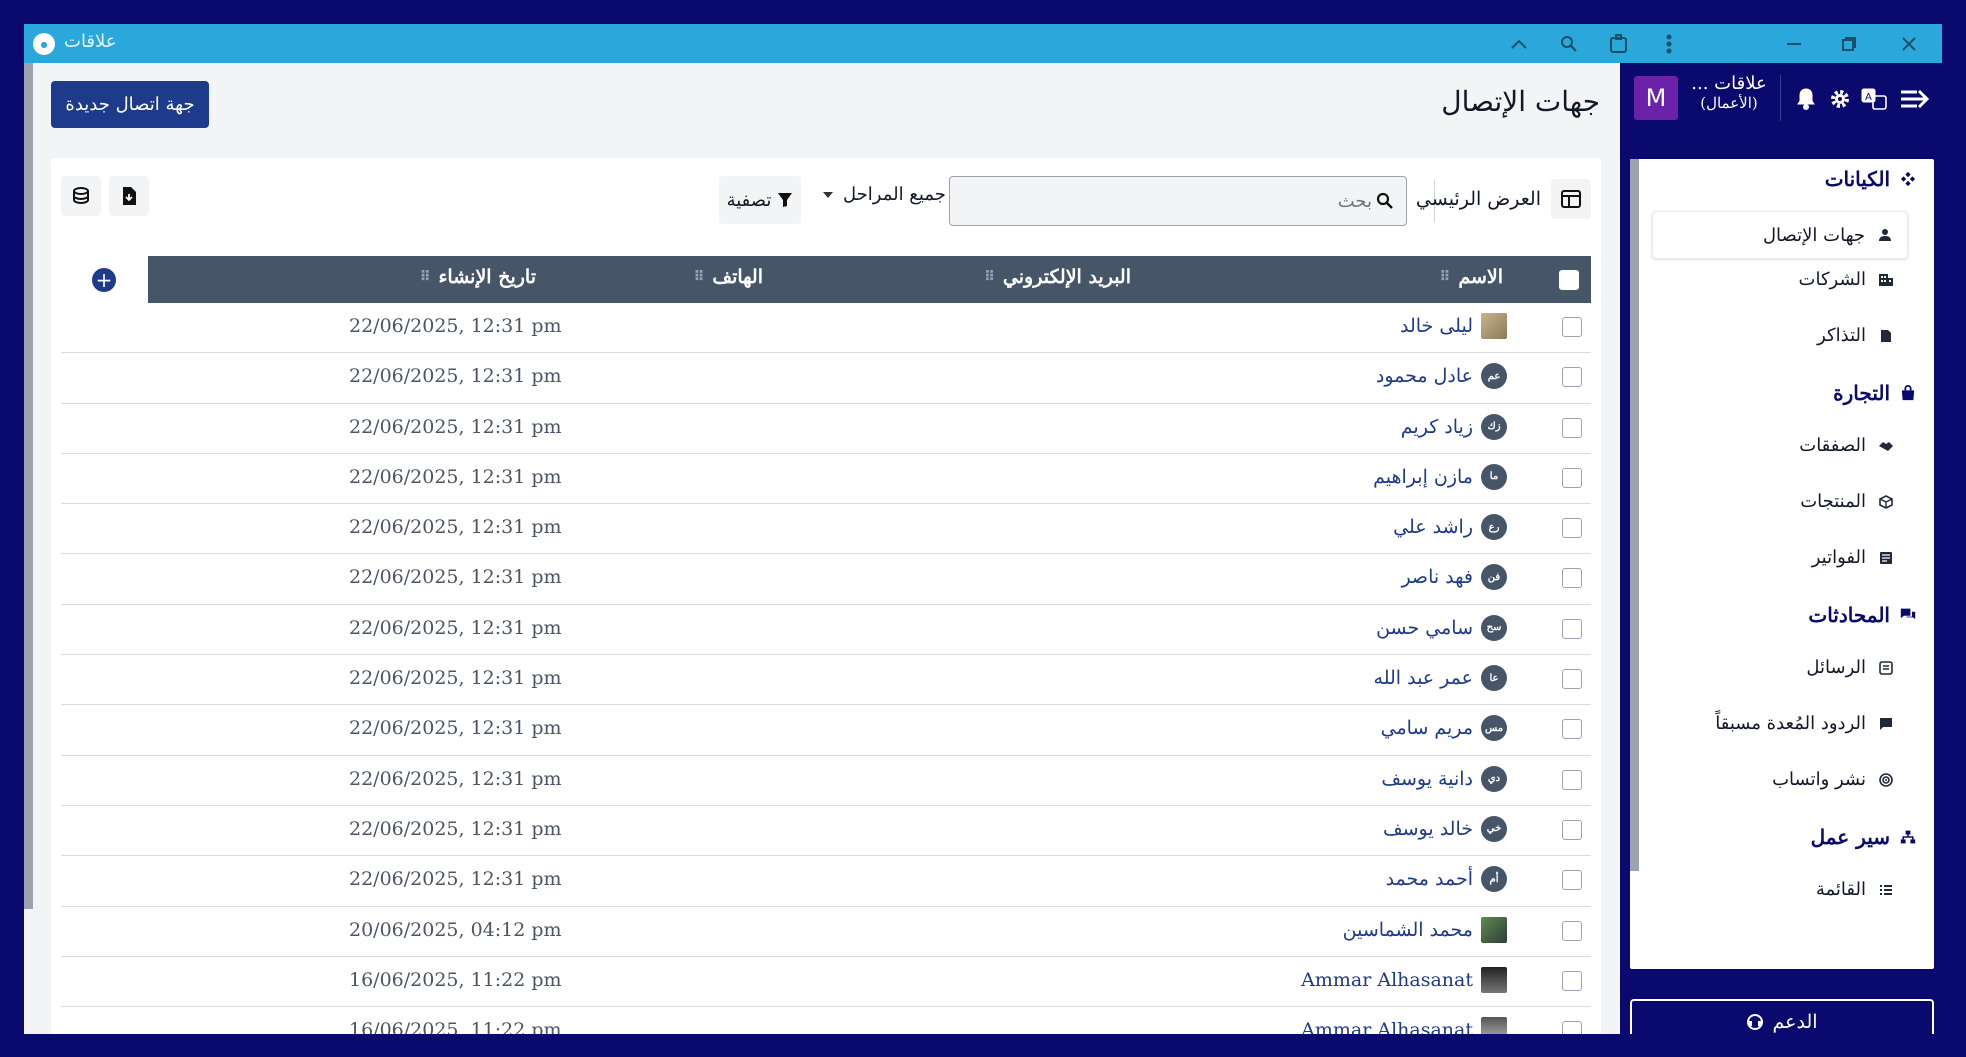 This screenshot has height=1057, width=1966. What do you see at coordinates (826, 630) in the screenshot?
I see `table-row: سح سامي حسن 22/06/2025, 12:31 pm` at bounding box center [826, 630].